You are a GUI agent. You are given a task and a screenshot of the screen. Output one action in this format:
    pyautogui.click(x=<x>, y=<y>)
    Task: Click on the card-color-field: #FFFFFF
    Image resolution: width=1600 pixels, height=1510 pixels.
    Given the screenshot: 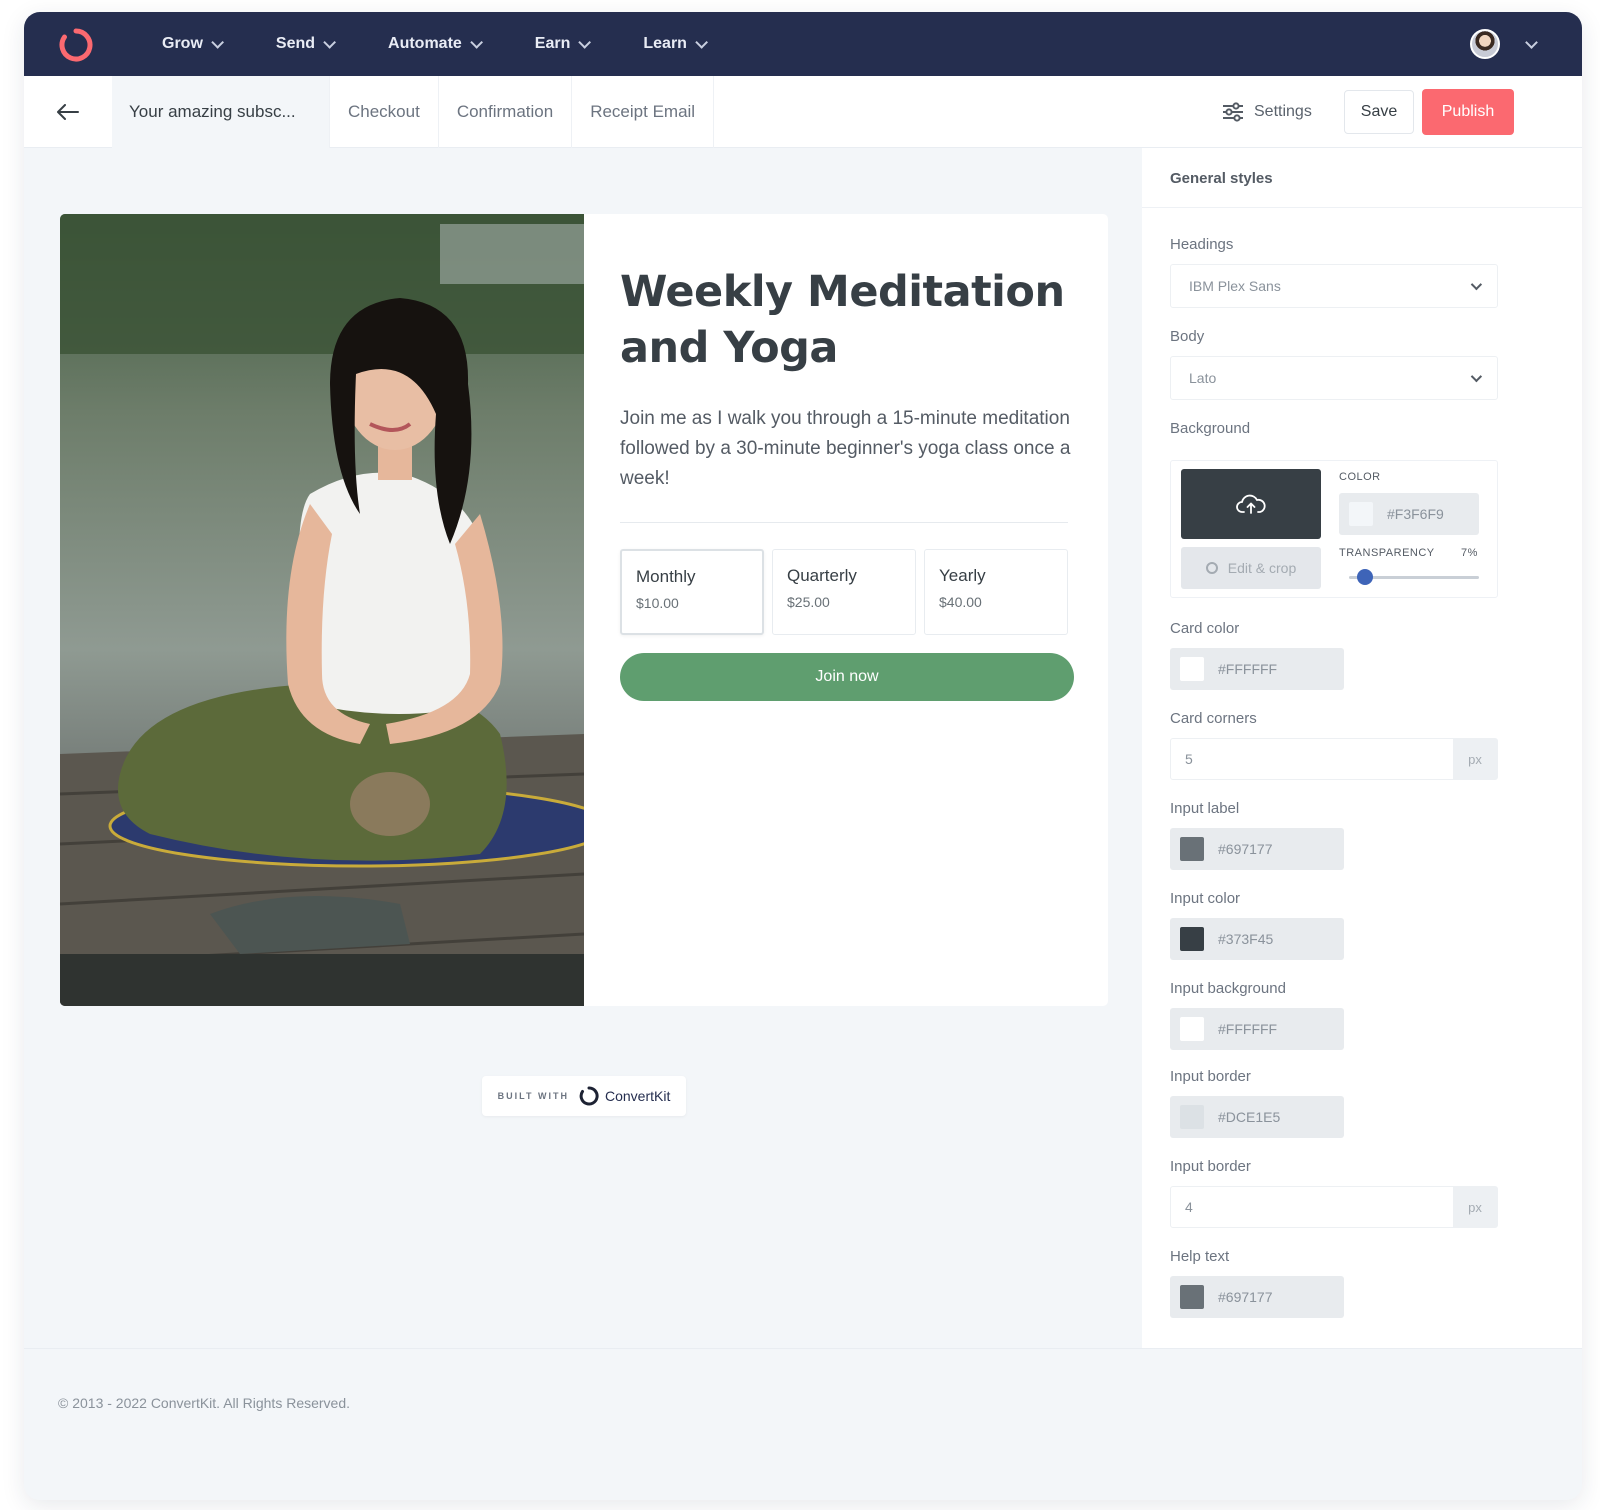 What is the action you would take?
    pyautogui.click(x=1257, y=669)
    